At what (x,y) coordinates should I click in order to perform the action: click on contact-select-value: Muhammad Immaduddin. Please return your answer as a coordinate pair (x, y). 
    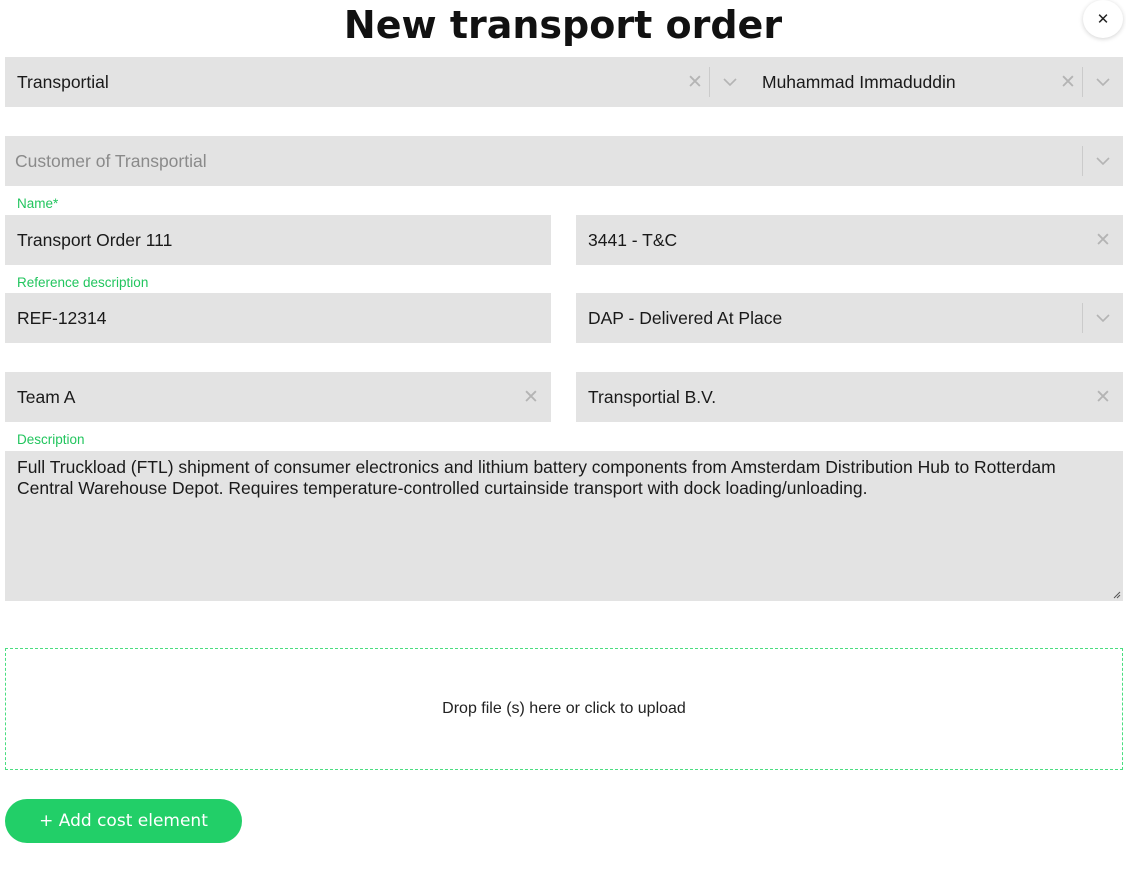
    Looking at the image, I should click on (859, 81).